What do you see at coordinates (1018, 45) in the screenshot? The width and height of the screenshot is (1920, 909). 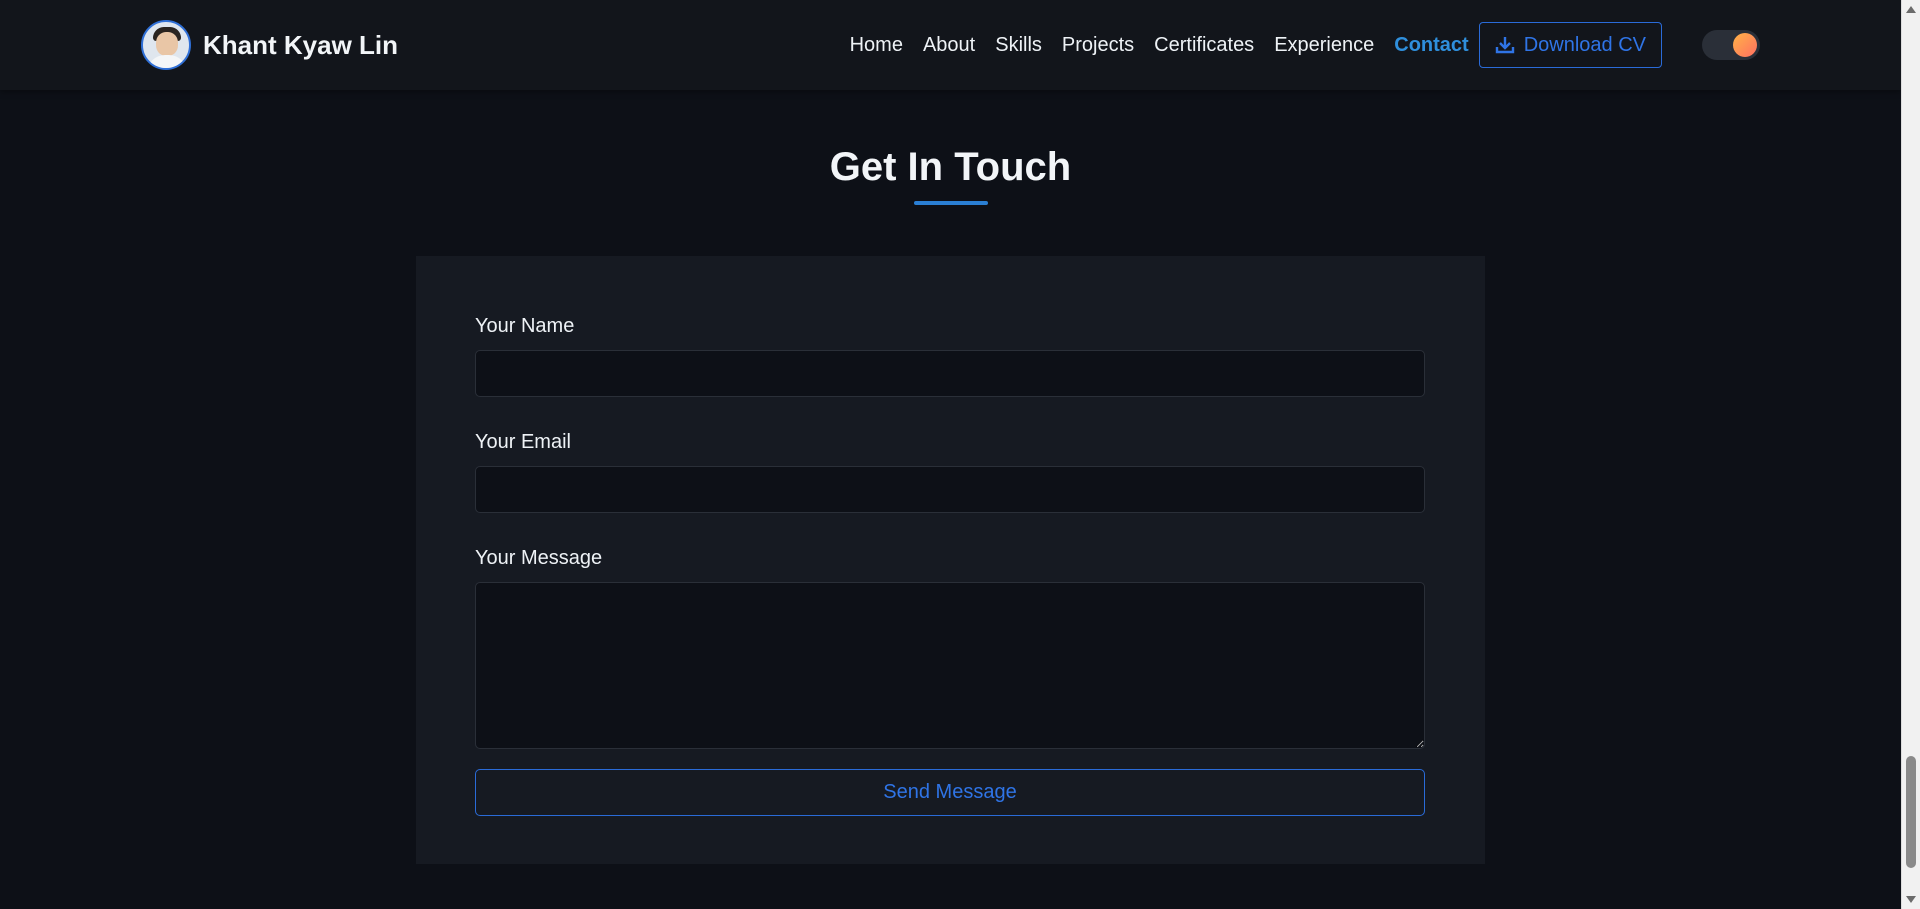 I see `nav-link-skills: Skills` at bounding box center [1018, 45].